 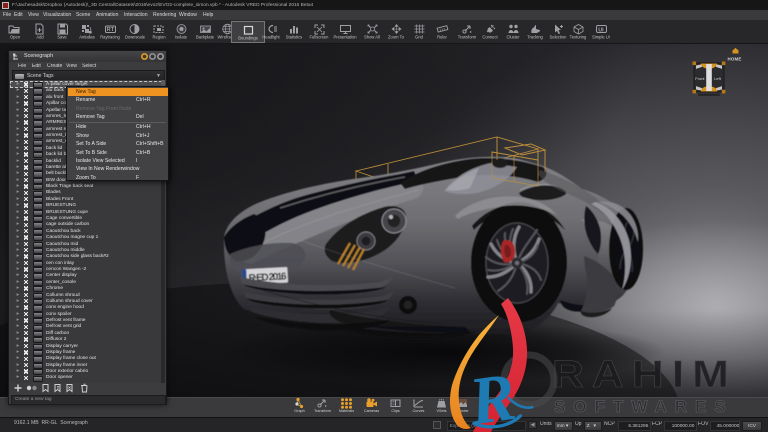 I want to click on svg-text: RT, so click(x=110, y=30).